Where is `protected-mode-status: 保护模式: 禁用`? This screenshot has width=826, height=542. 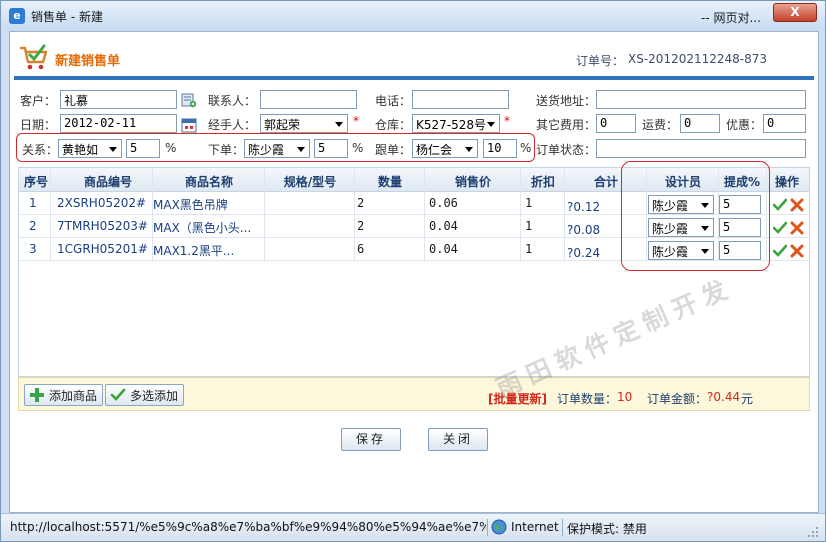
protected-mode-status: 保护模式: 禁用 is located at coordinates (607, 529).